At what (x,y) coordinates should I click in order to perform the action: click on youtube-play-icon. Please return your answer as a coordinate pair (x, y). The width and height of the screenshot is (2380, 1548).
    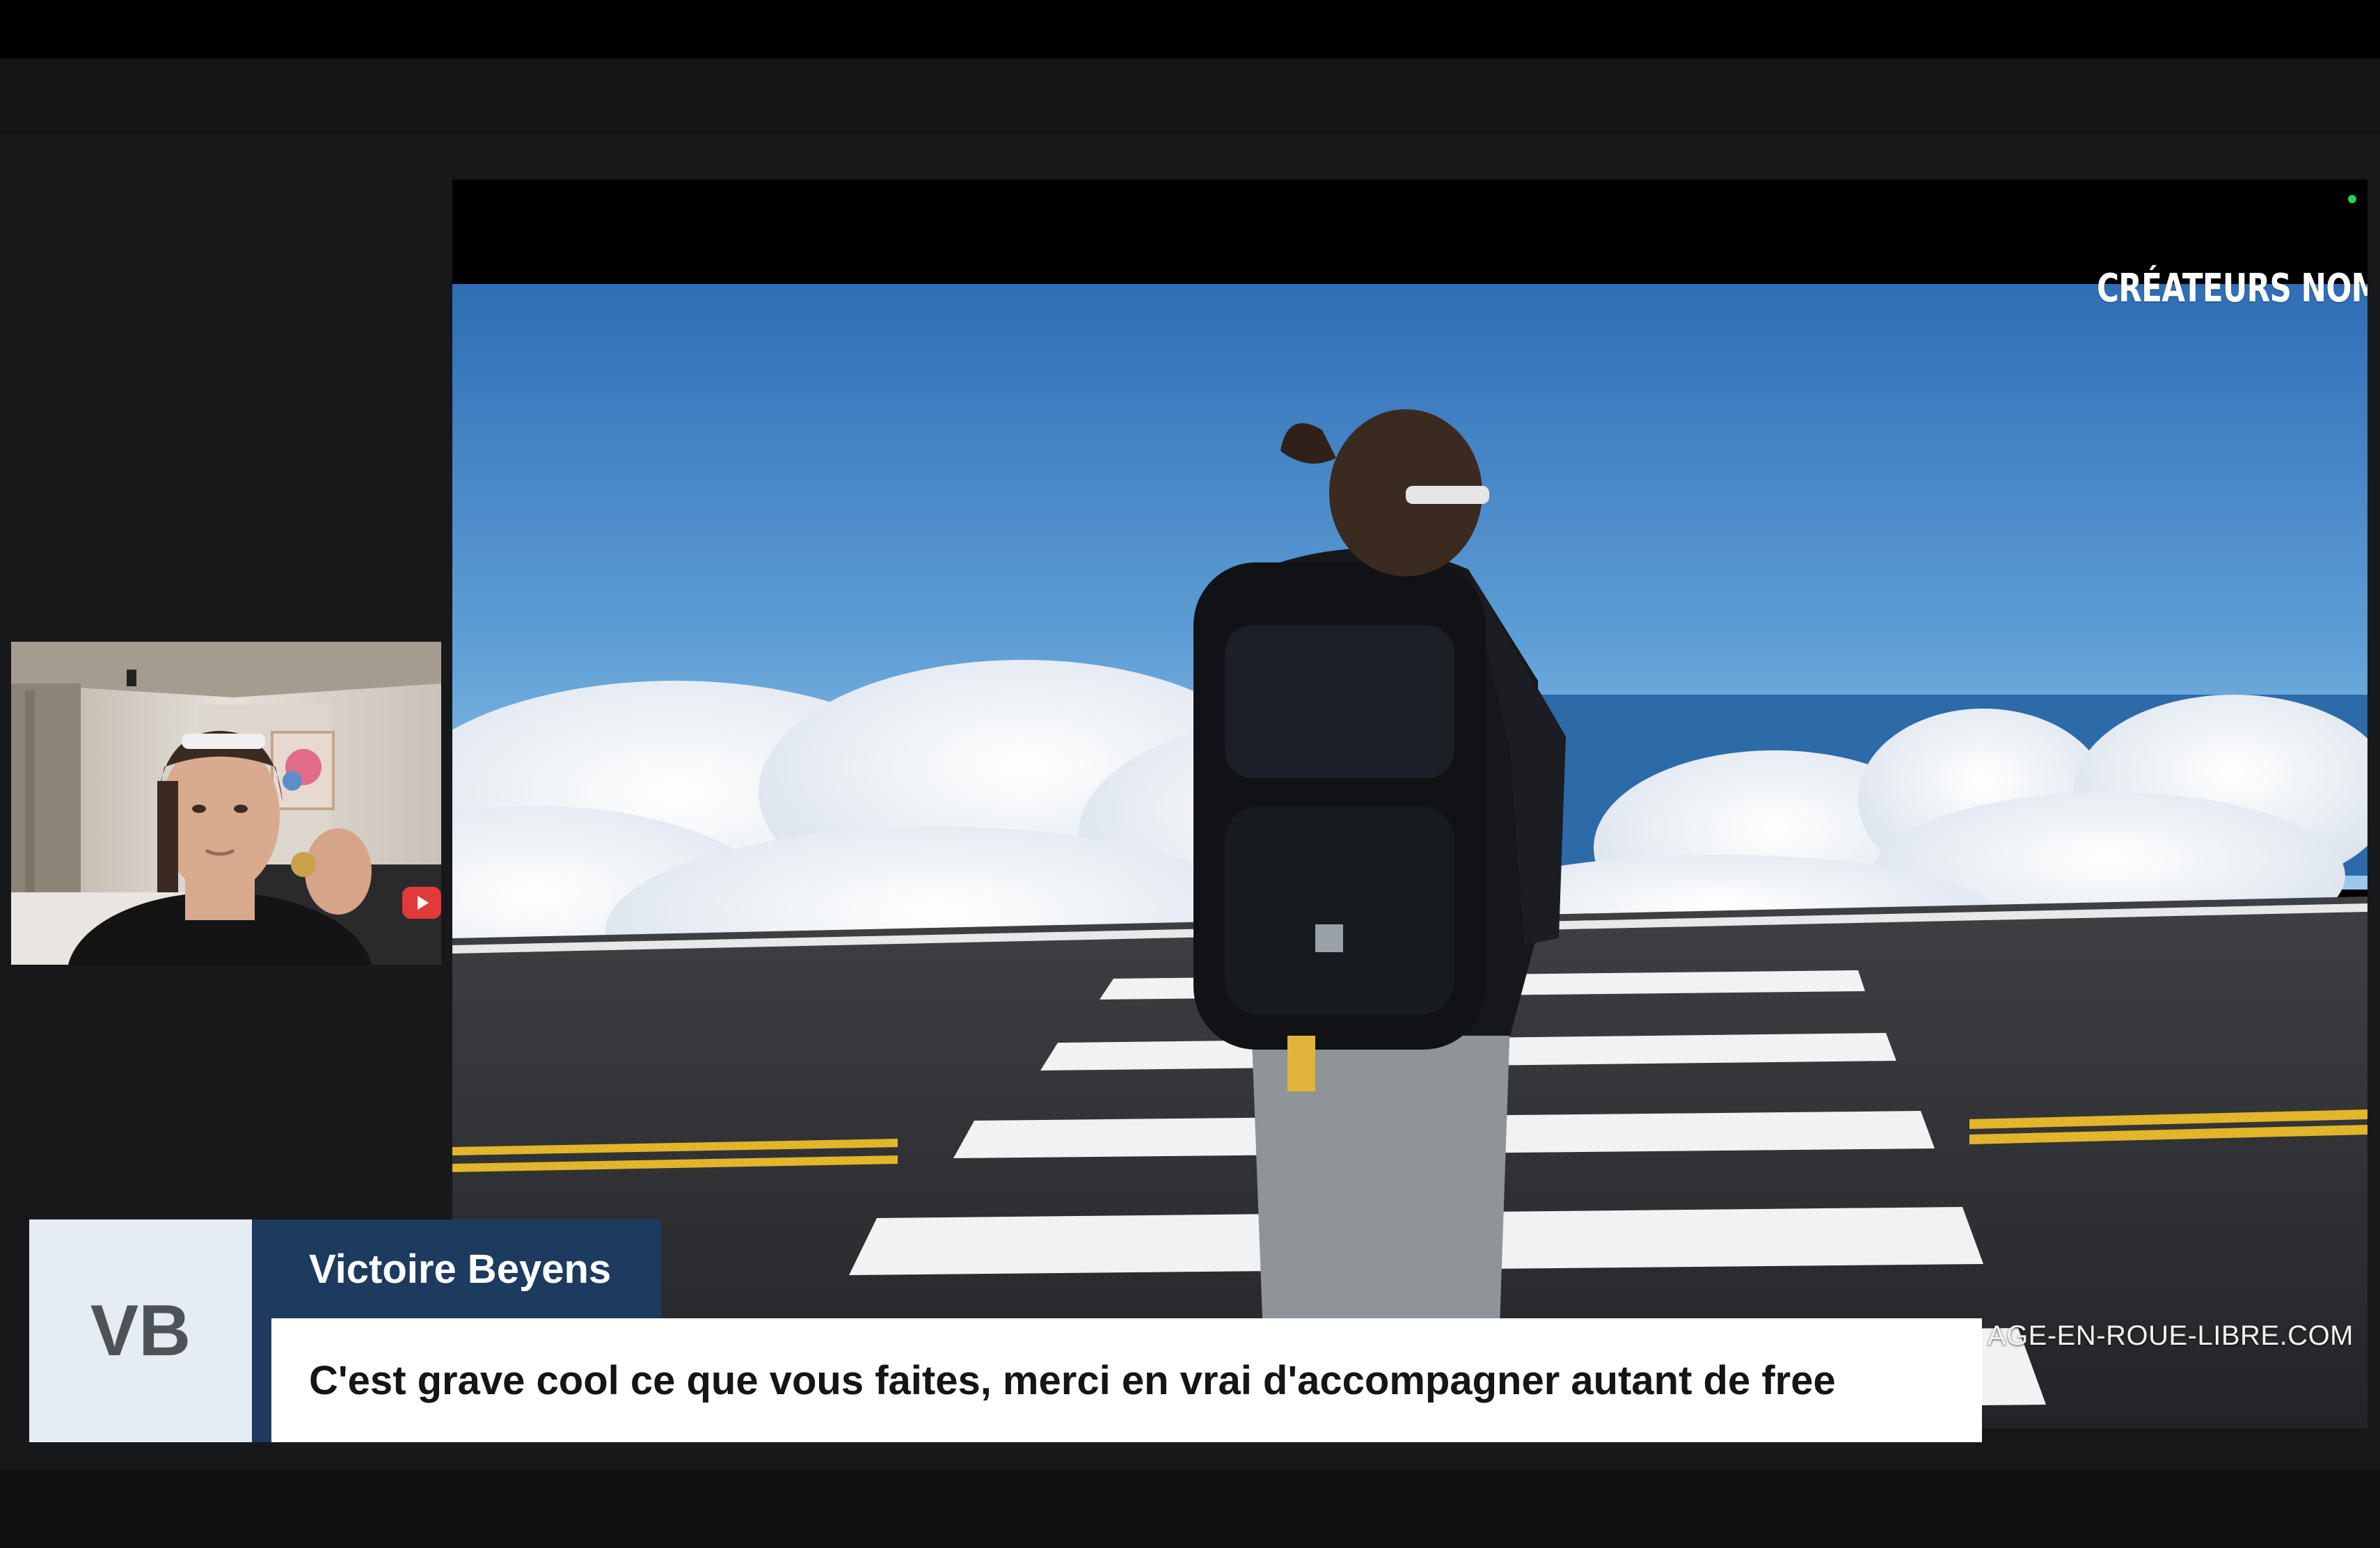
    Looking at the image, I should click on (421, 903).